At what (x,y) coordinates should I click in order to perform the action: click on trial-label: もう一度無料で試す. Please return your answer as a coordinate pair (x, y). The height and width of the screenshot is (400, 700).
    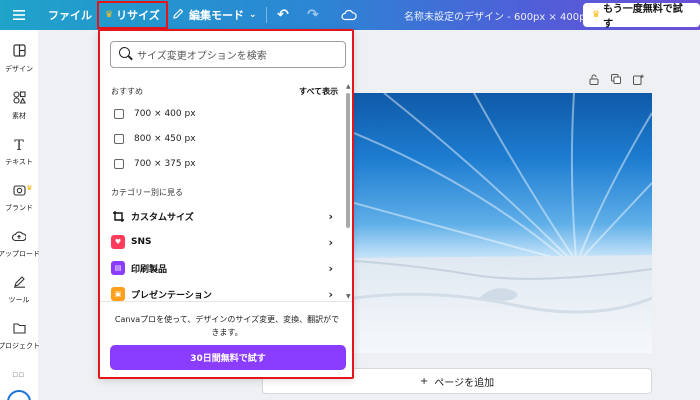
    Looking at the image, I should click on (643, 17).